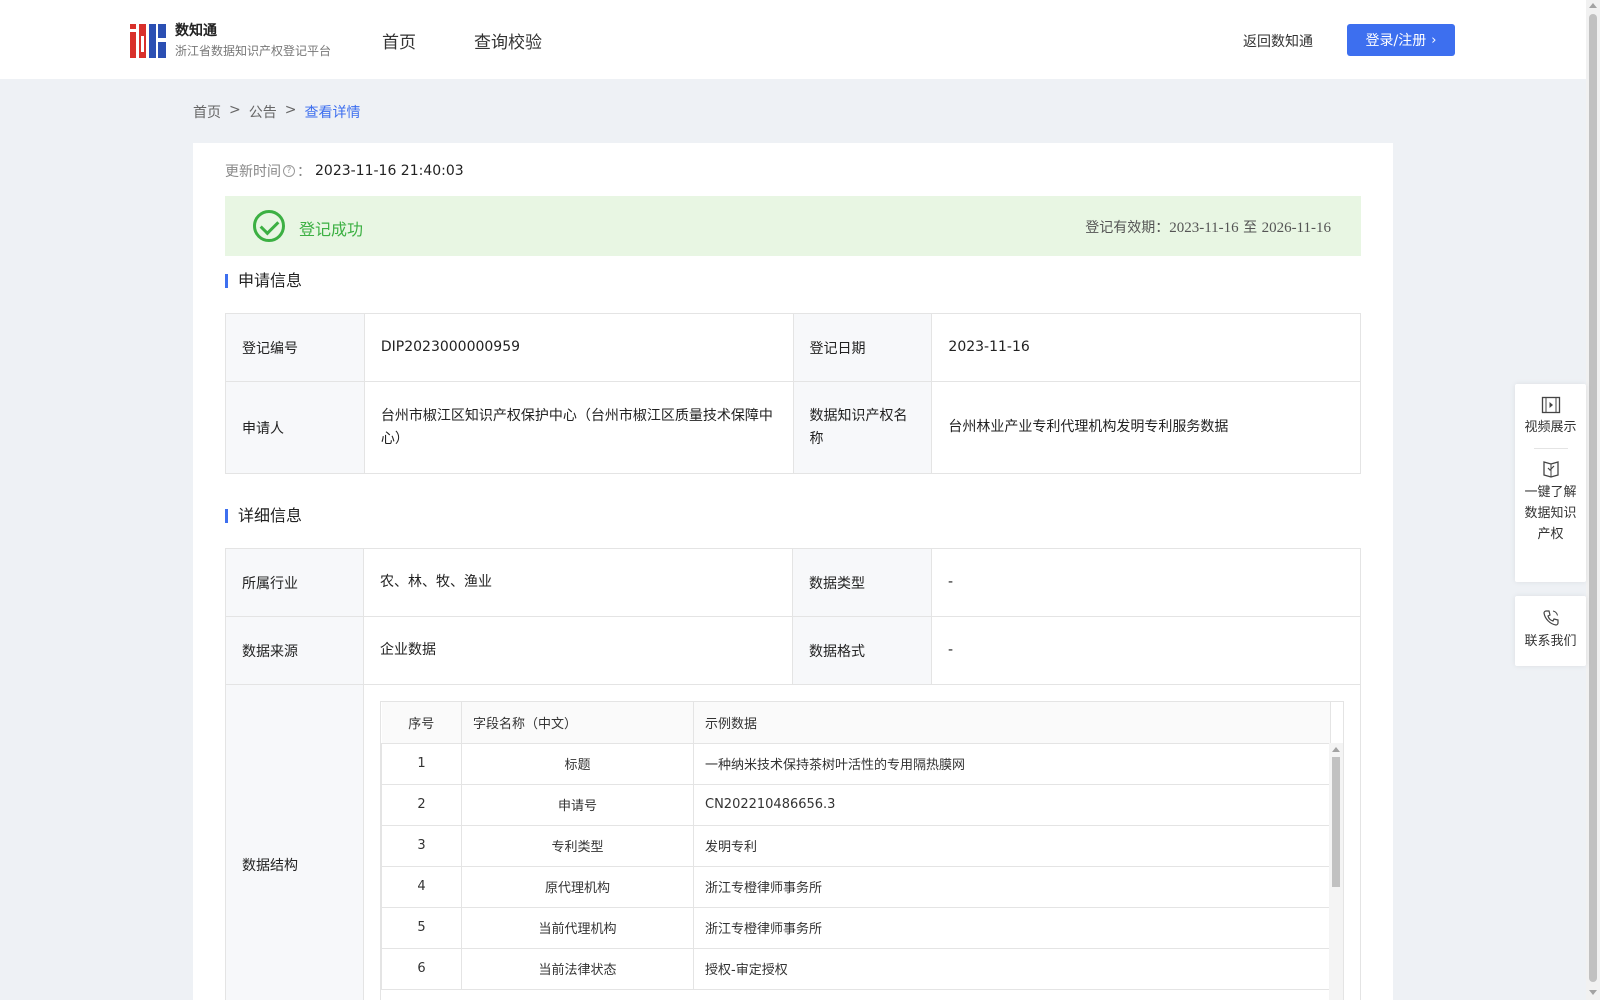 The image size is (1600, 1000). What do you see at coordinates (421, 886) in the screenshot?
I see `cell-index: 4` at bounding box center [421, 886].